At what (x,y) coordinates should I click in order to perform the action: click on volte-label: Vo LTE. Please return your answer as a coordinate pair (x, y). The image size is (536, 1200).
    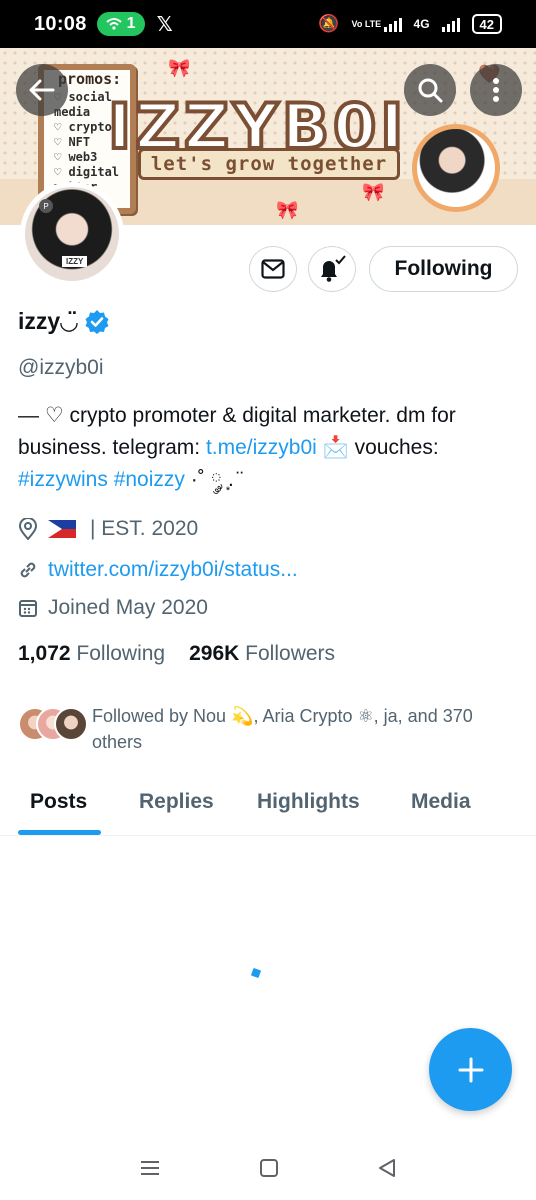
    Looking at the image, I should click on (366, 23).